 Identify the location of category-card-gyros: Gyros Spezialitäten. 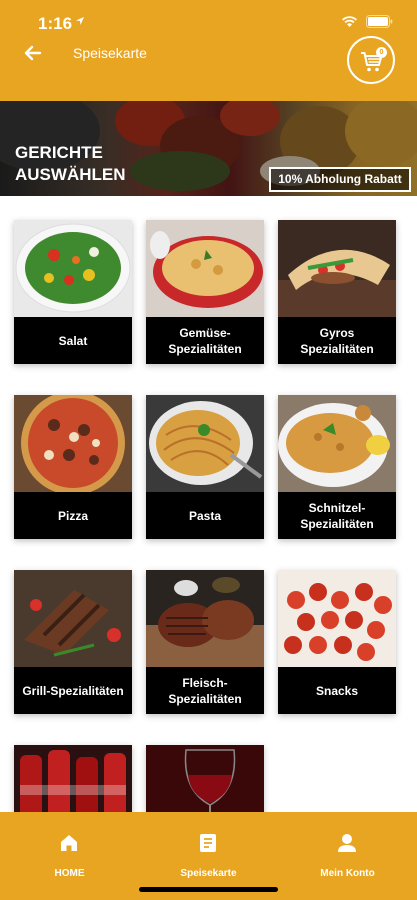
(337, 292).